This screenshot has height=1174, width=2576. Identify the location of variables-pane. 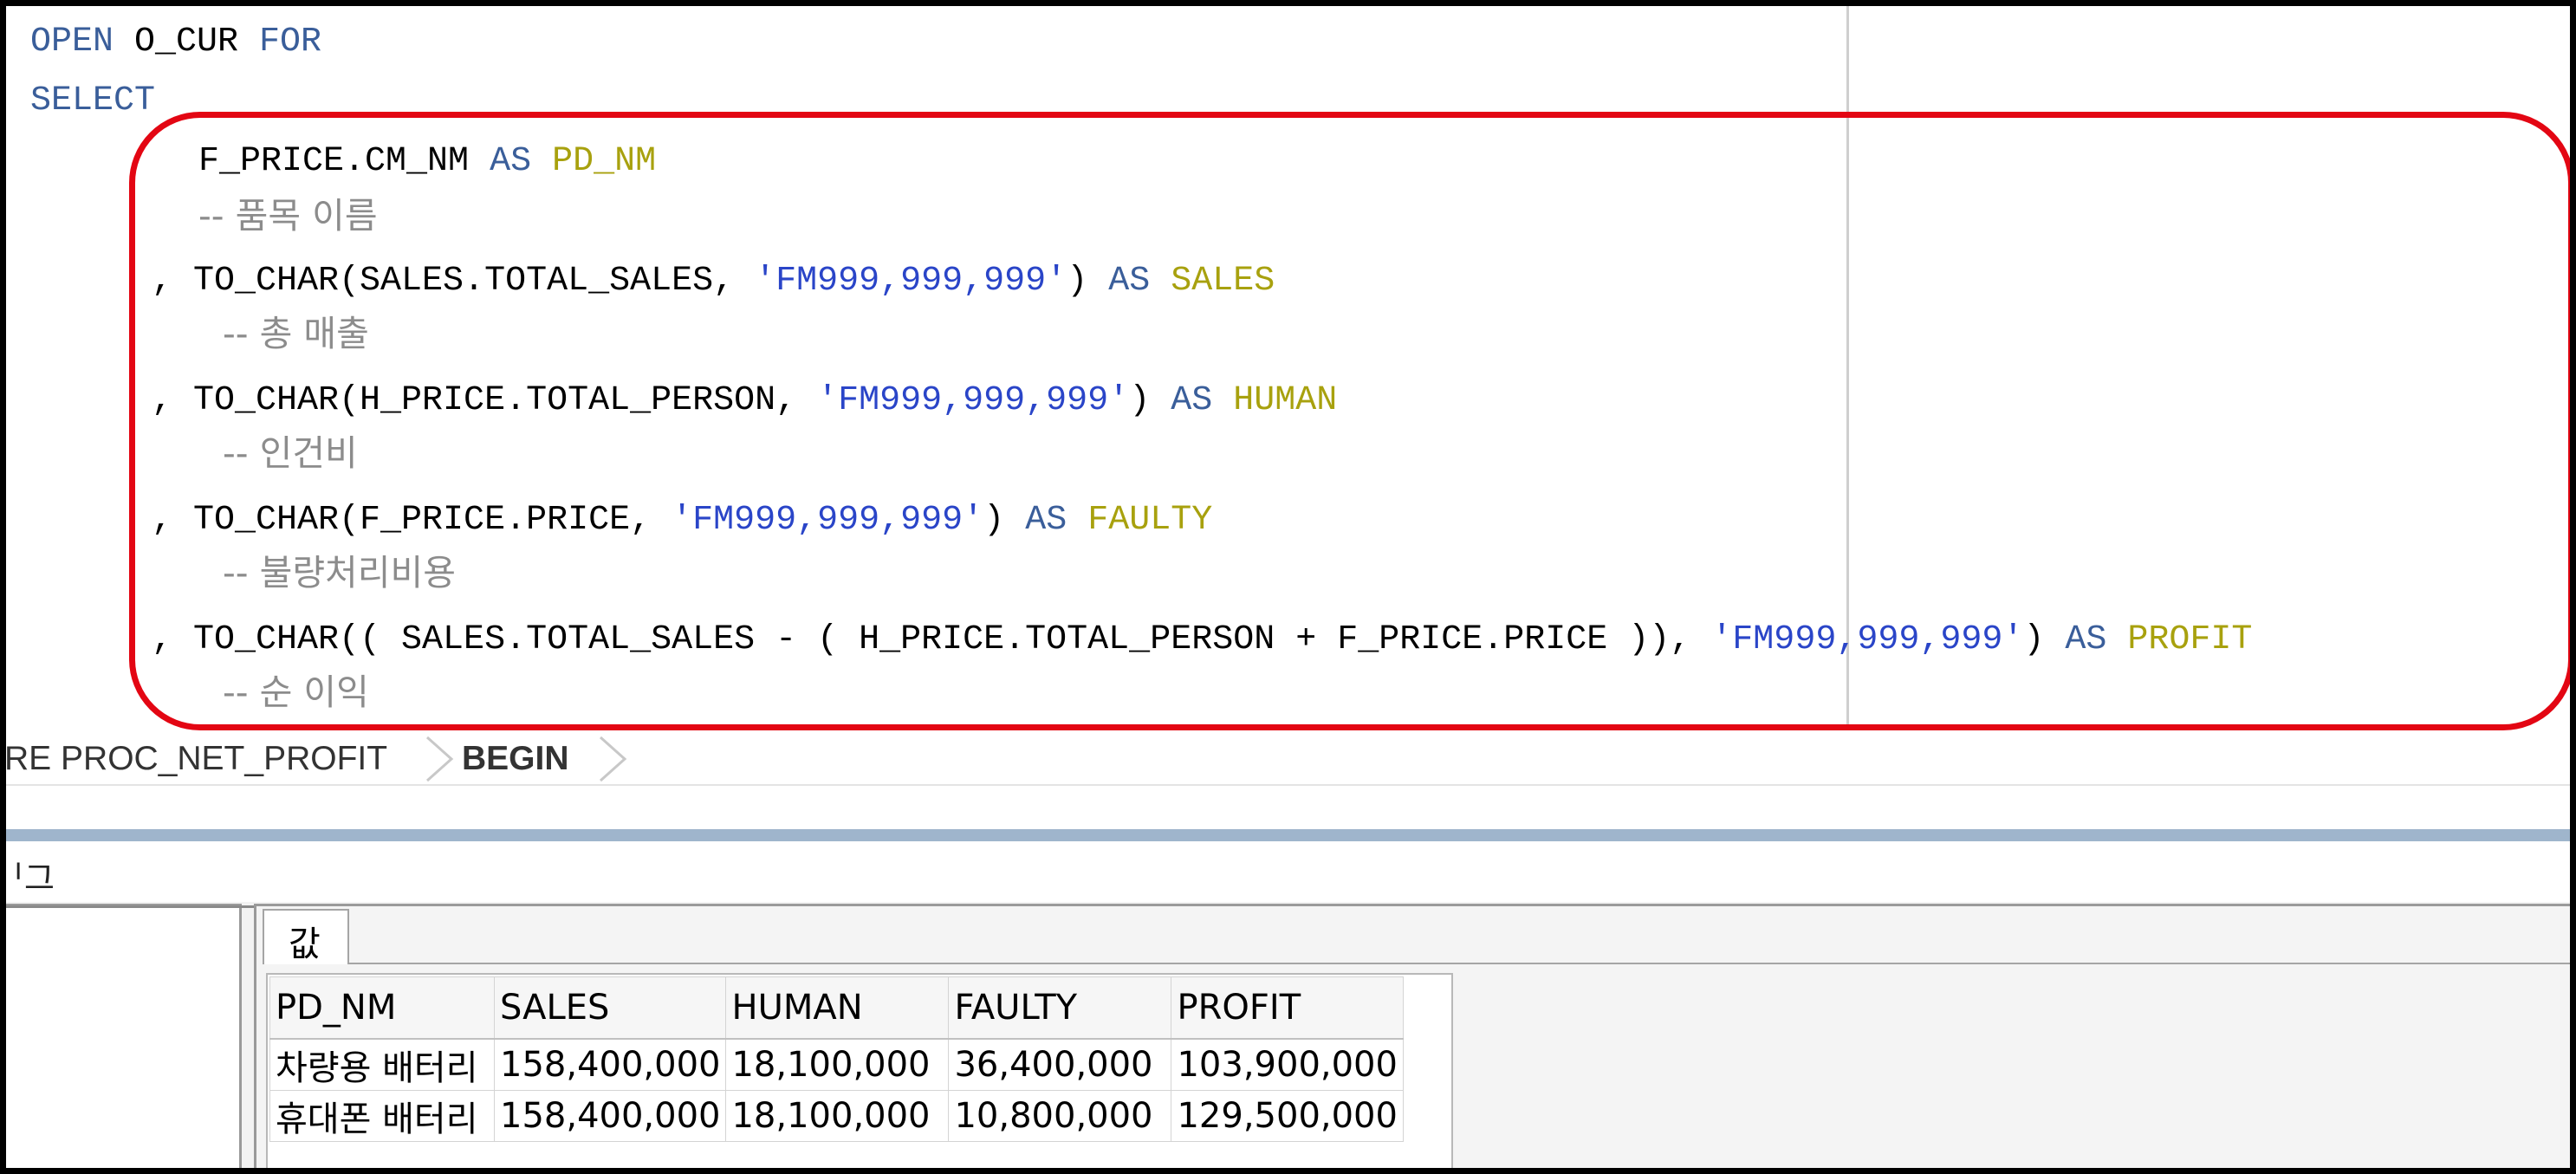
(124, 1036).